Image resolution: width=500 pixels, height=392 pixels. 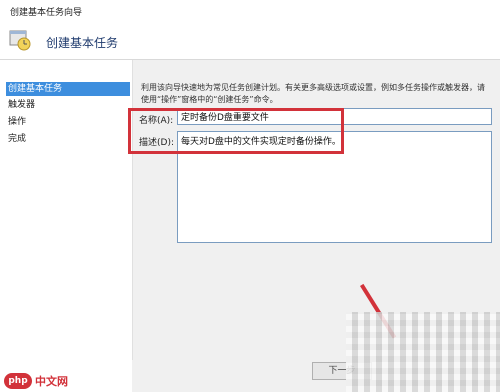 What do you see at coordinates (20, 40) in the screenshot?
I see `task-wizard-icon` at bounding box center [20, 40].